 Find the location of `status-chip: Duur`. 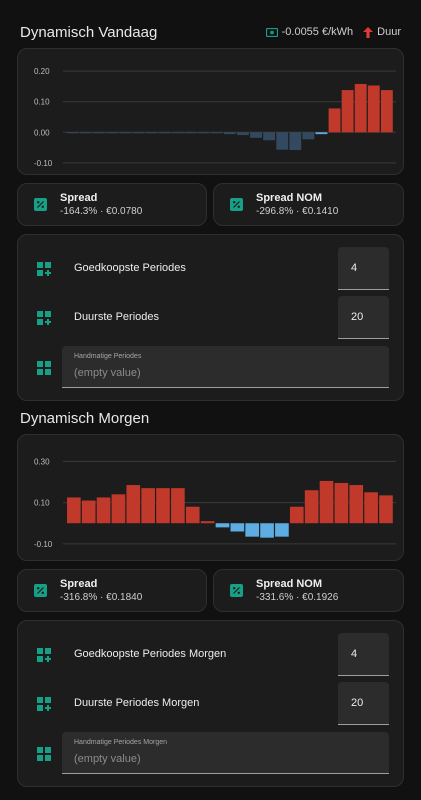

status-chip: Duur is located at coordinates (382, 32).